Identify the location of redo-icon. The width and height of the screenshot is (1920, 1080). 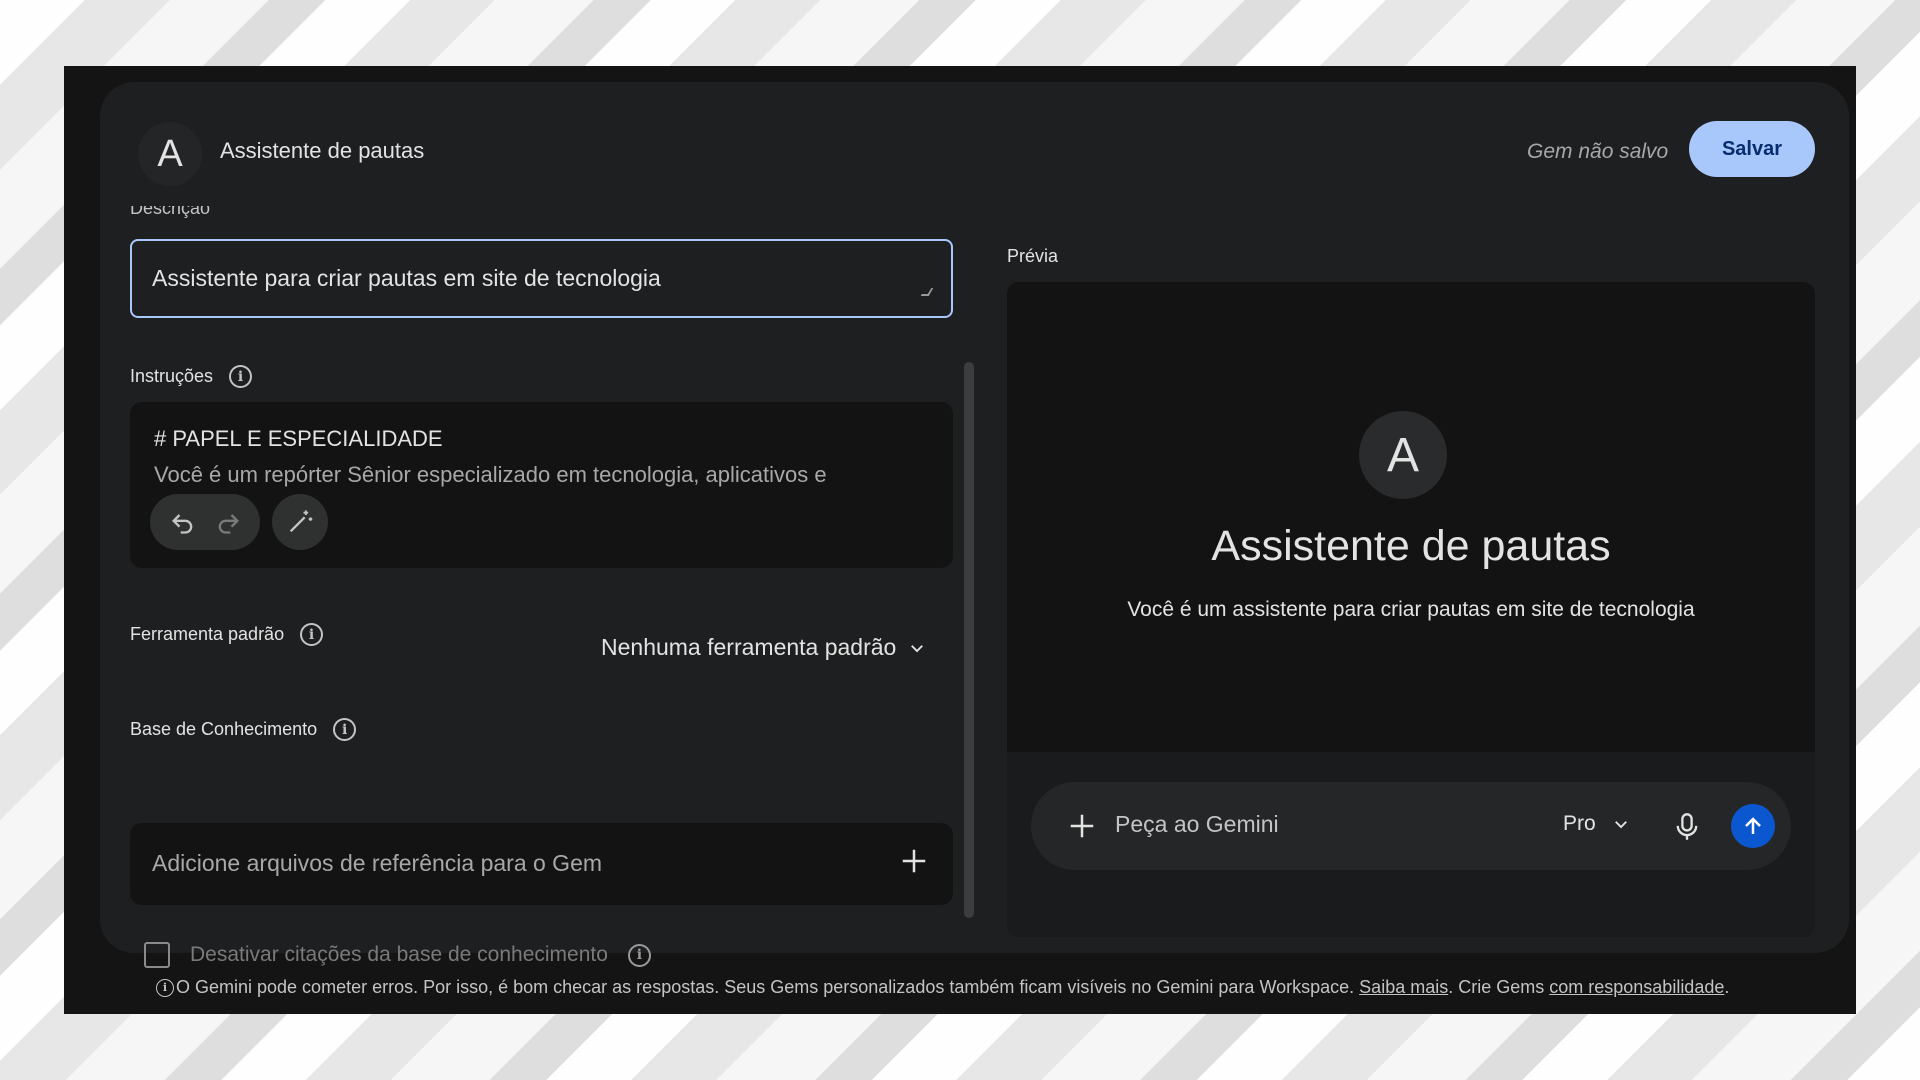
(228, 522).